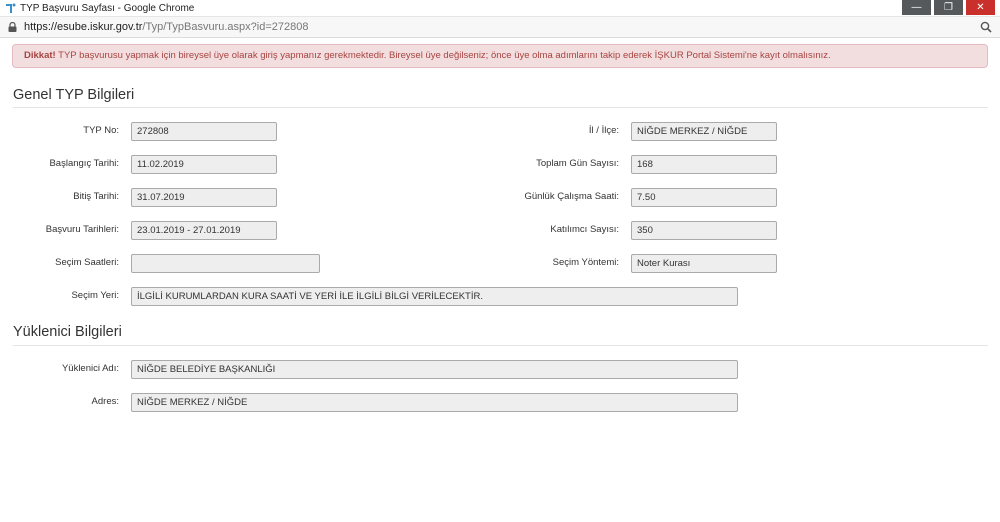  Describe the element at coordinates (83, 27) in the screenshot. I see `url-host: https://esube.iskur.gov.tr` at that location.